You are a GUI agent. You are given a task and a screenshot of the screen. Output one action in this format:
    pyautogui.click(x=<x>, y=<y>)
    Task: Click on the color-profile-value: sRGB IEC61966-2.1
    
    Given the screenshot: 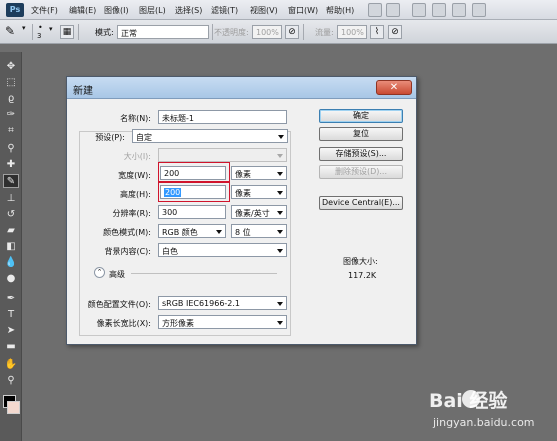 What is the action you would take?
    pyautogui.click(x=201, y=303)
    